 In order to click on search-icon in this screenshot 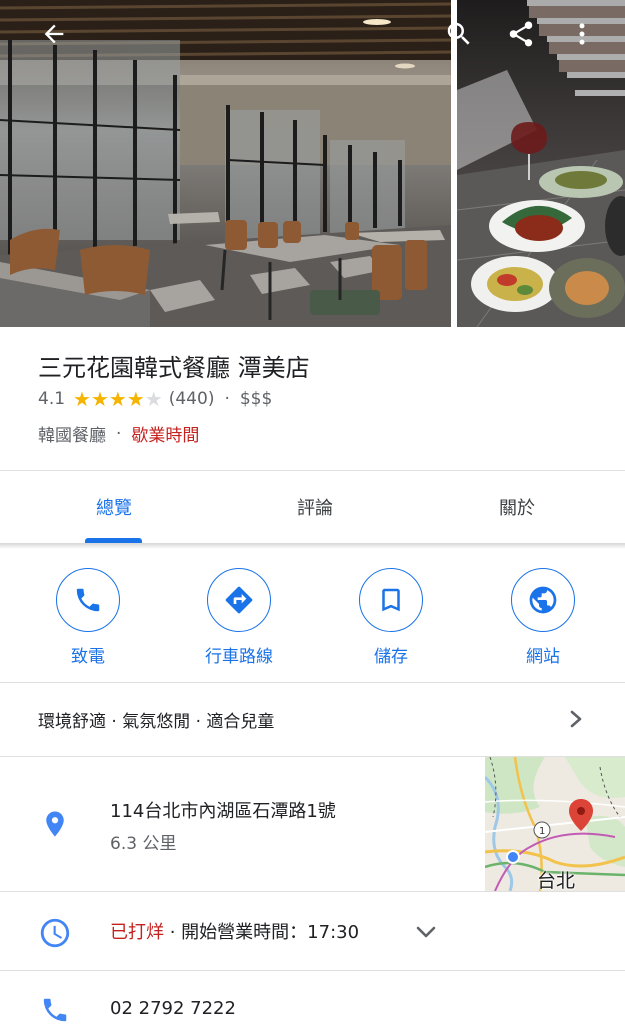, I will do `click(458, 33)`.